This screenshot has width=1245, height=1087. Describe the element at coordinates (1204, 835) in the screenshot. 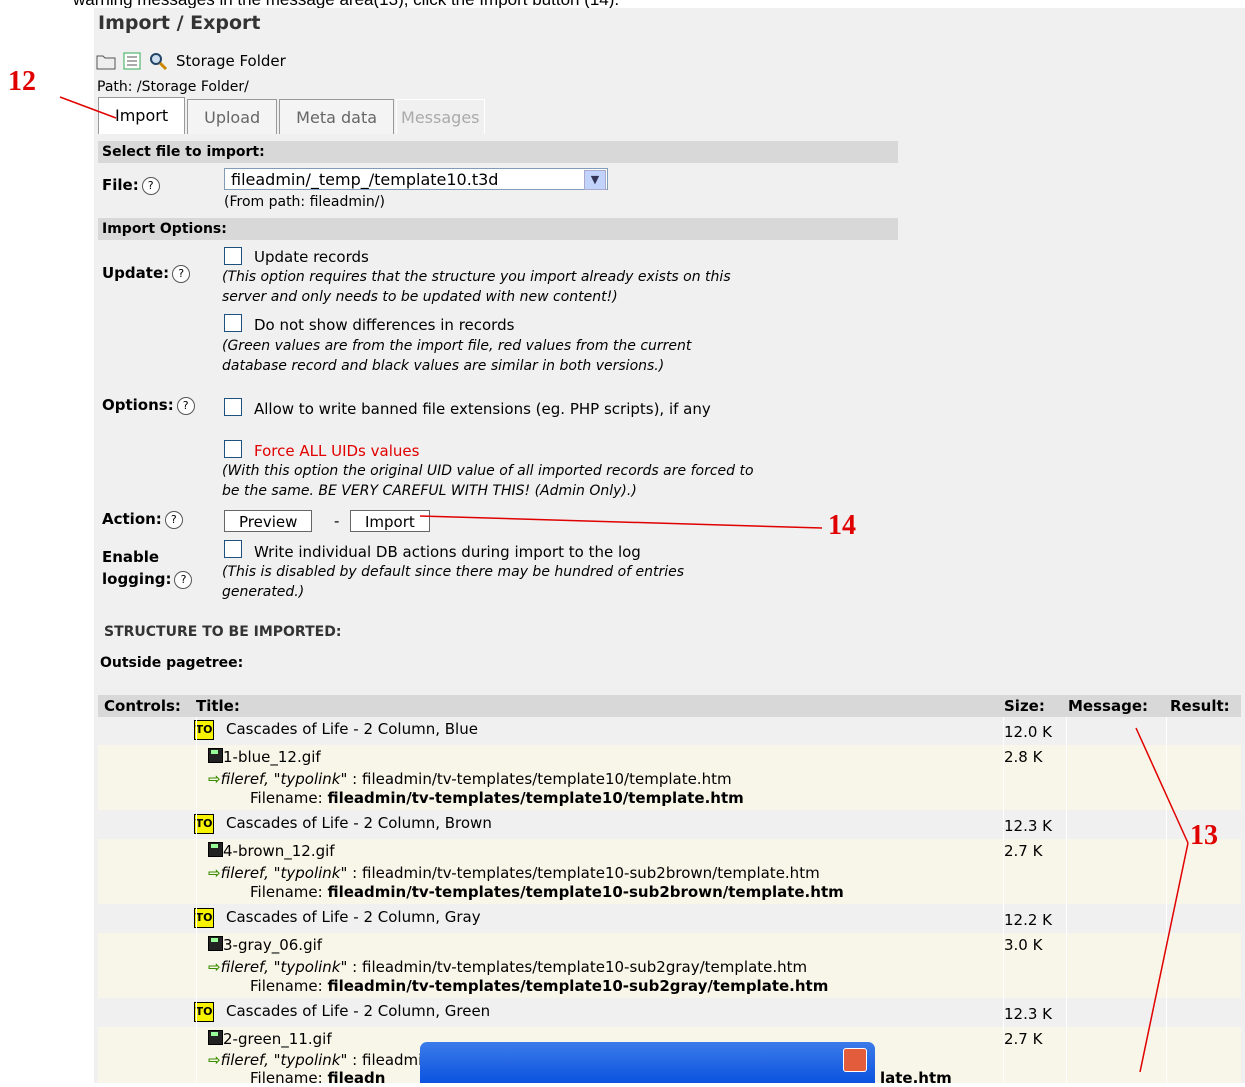

I see `annotation-13: 13` at that location.